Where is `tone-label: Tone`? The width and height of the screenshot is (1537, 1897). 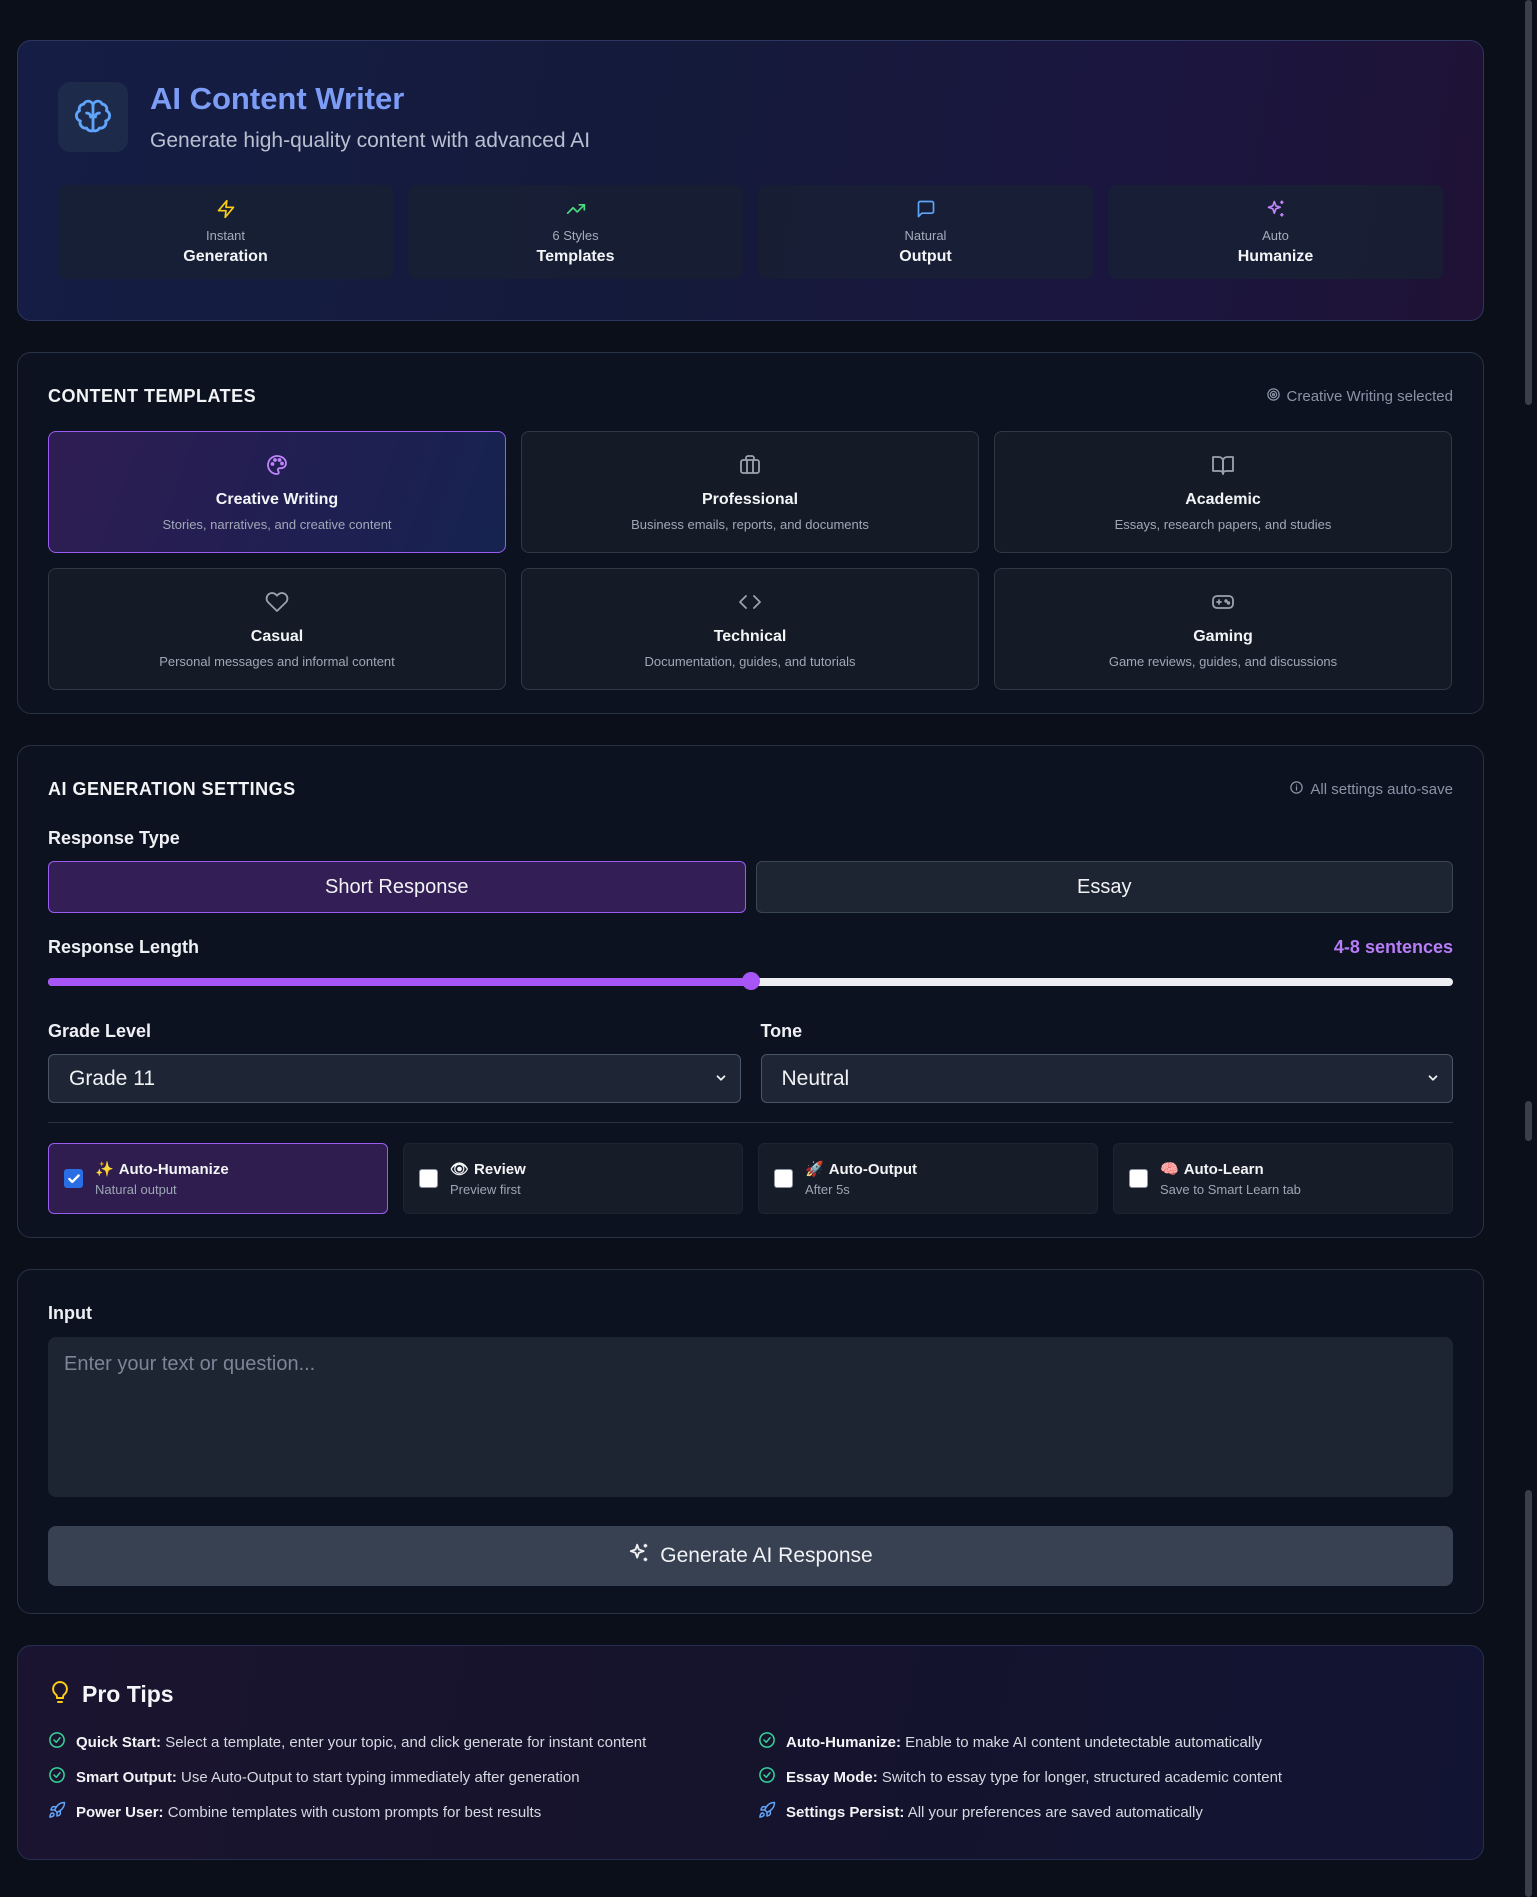 tone-label: Tone is located at coordinates (781, 1031).